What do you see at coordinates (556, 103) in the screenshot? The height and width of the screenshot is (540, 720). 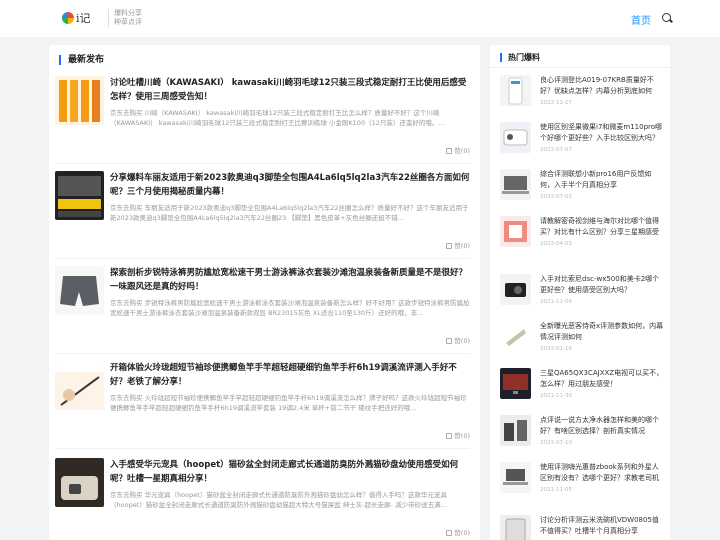 I see `sidebar-item-date: 2022-11-27` at bounding box center [556, 103].